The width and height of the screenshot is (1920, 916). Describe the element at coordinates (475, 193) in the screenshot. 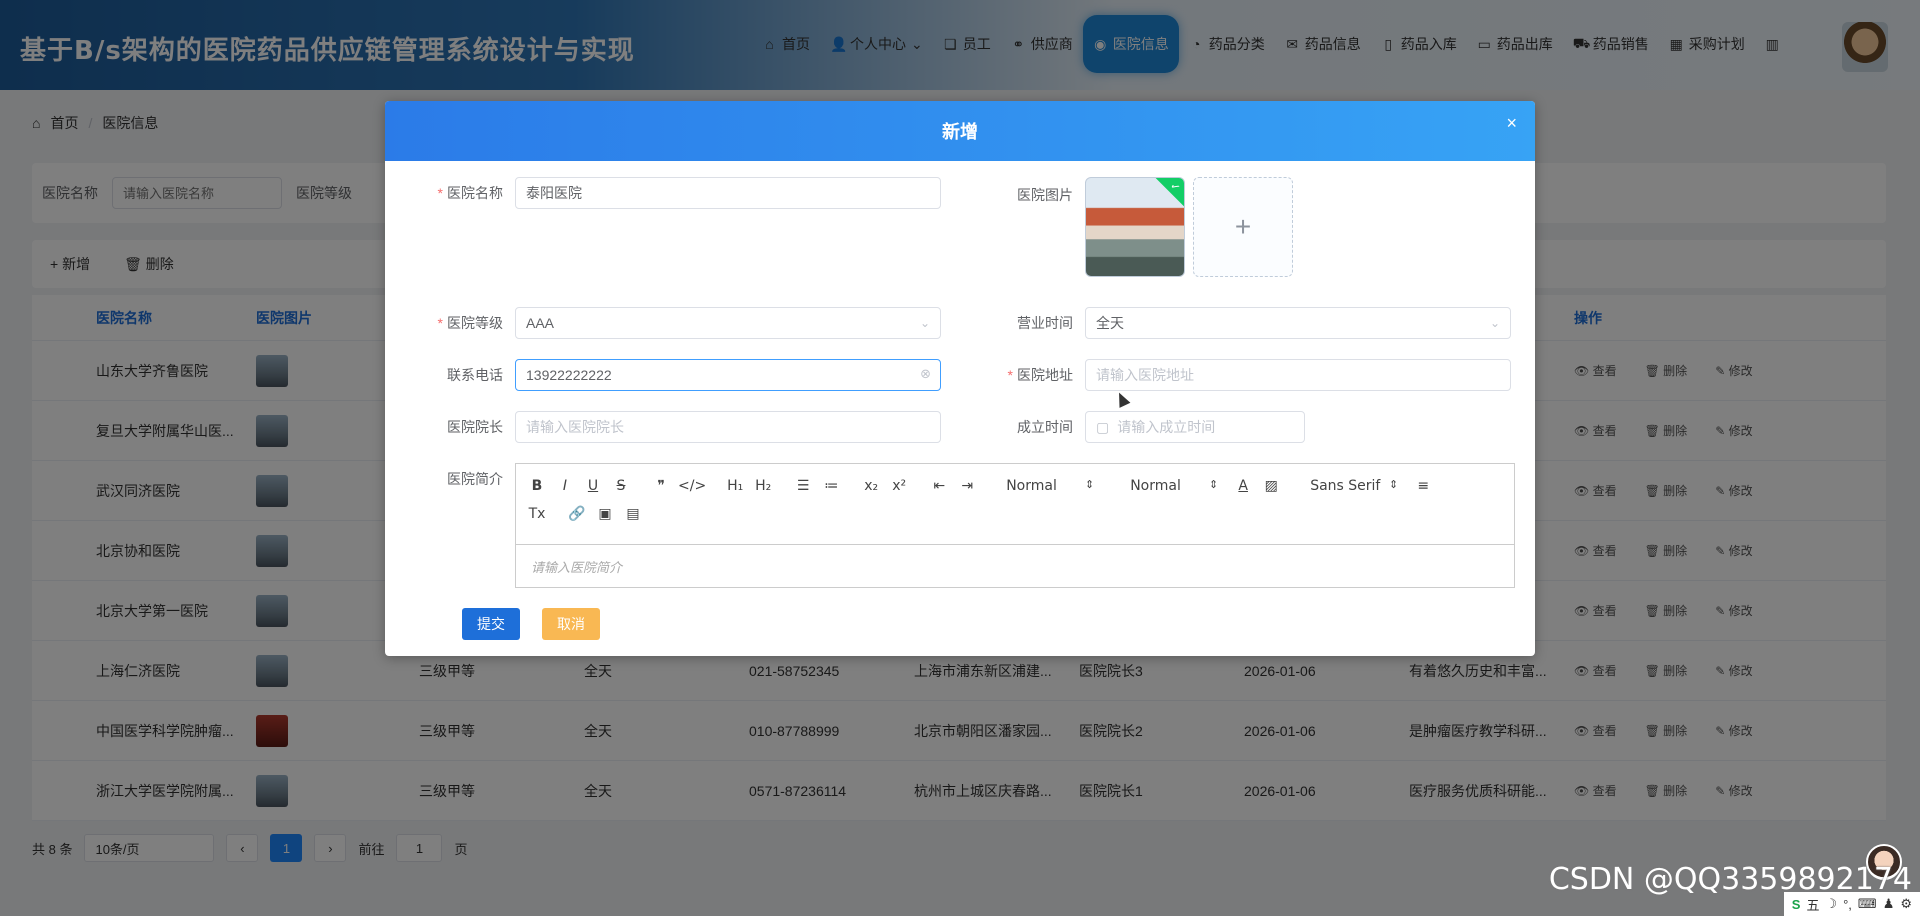

I see `name-label-text: 医院名称` at that location.